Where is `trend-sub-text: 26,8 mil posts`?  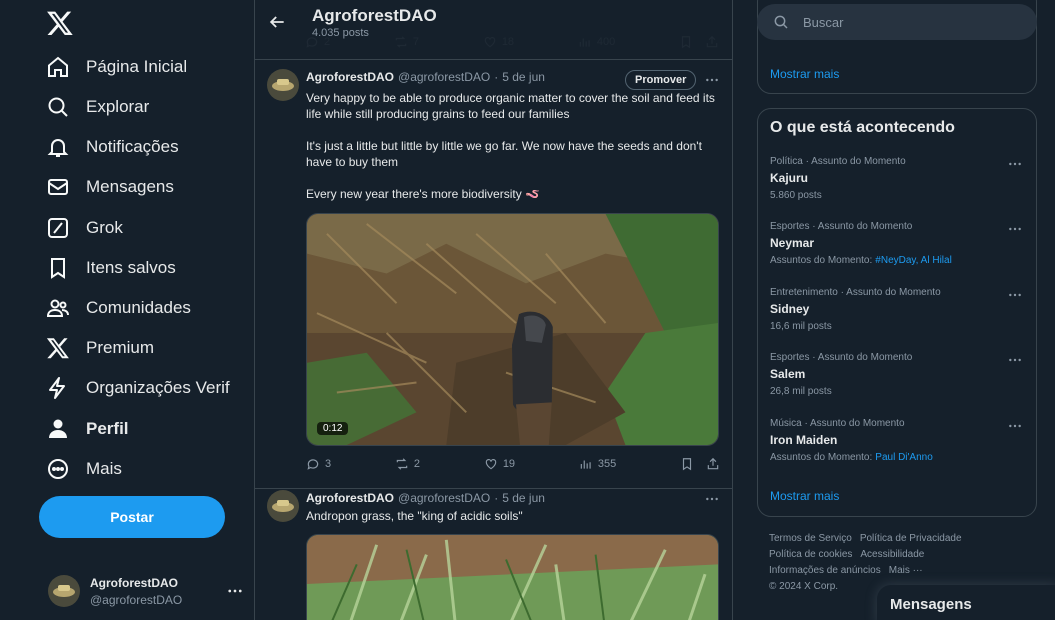 trend-sub-text: 26,8 mil posts is located at coordinates (801, 391).